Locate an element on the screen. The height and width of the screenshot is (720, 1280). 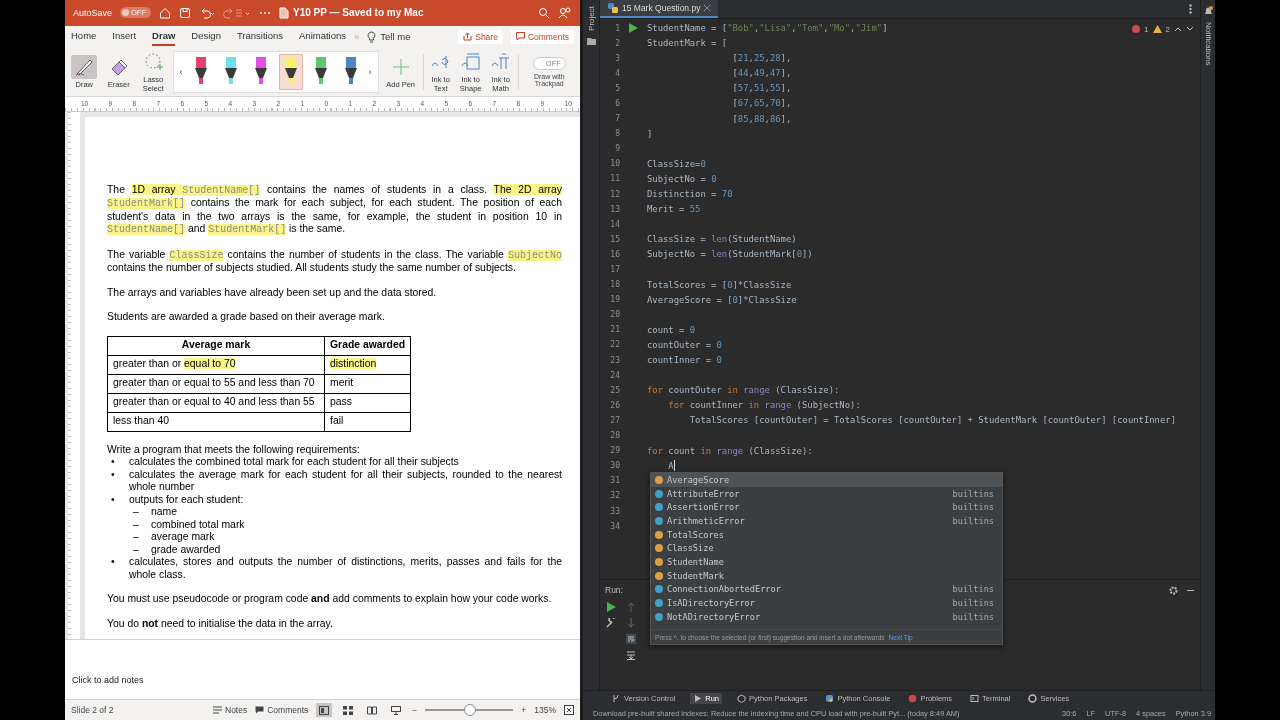
ribbon-tab: Home is located at coordinates (84, 37).